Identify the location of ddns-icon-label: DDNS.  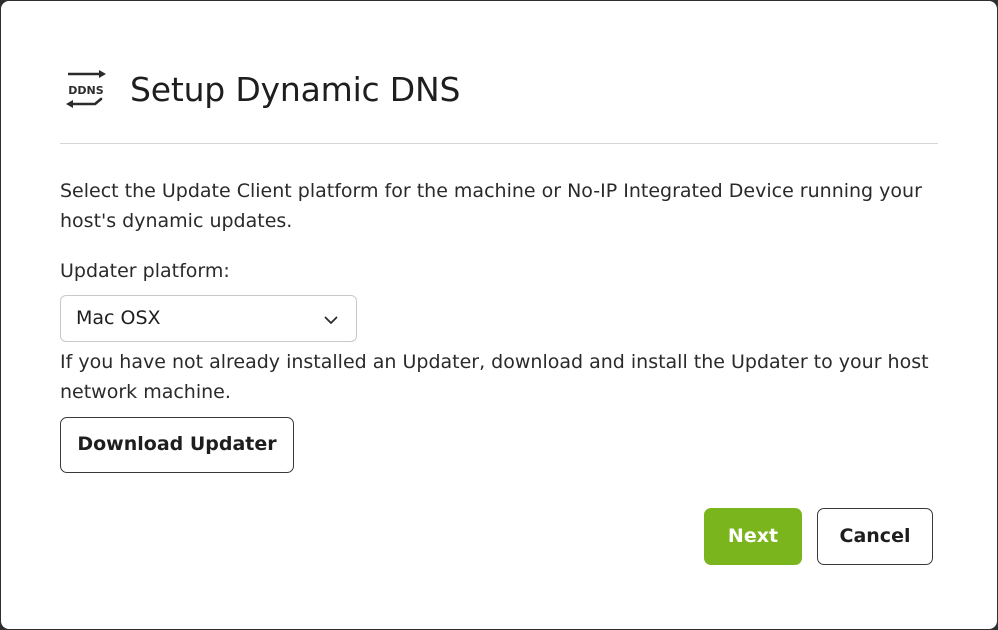
(85, 90).